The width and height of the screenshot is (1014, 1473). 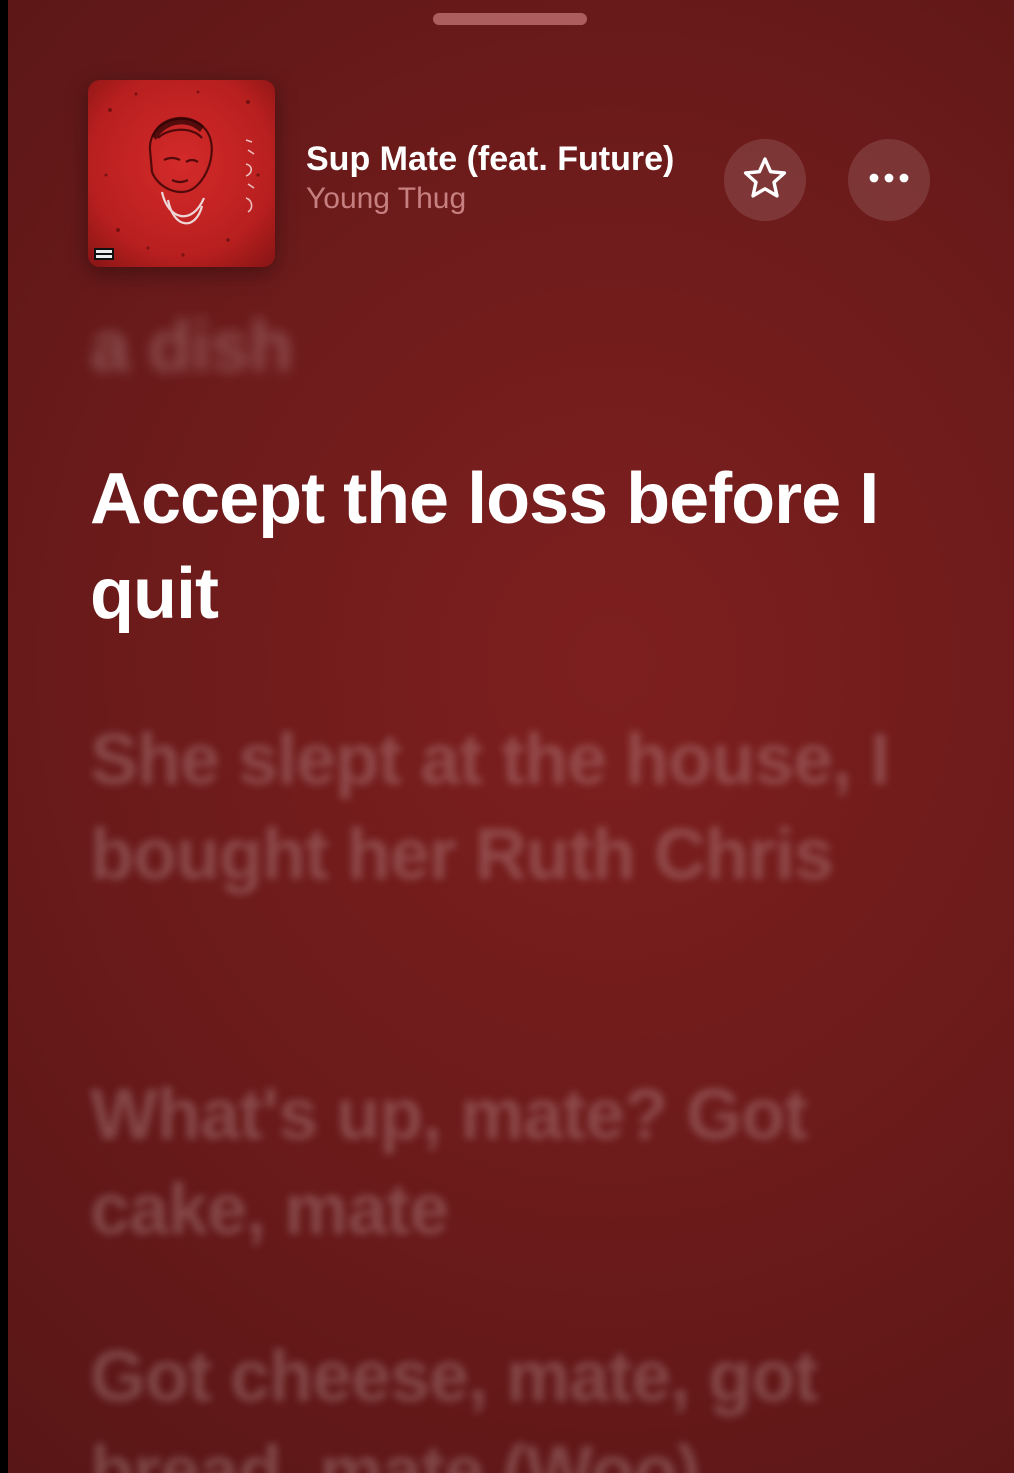 I want to click on star-icon, so click(x=765, y=180).